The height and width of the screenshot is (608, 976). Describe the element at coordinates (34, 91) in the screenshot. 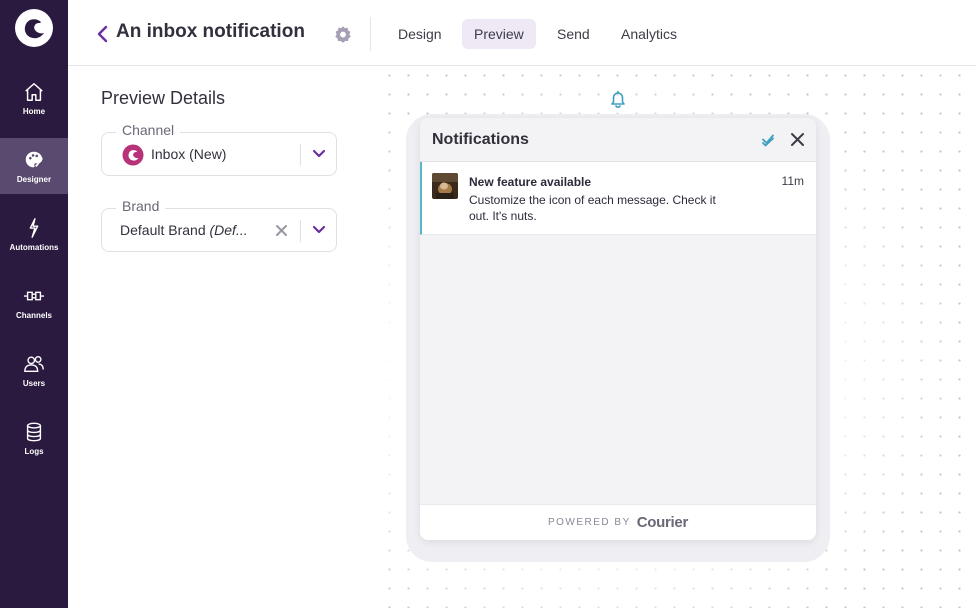

I see `home-icon` at that location.